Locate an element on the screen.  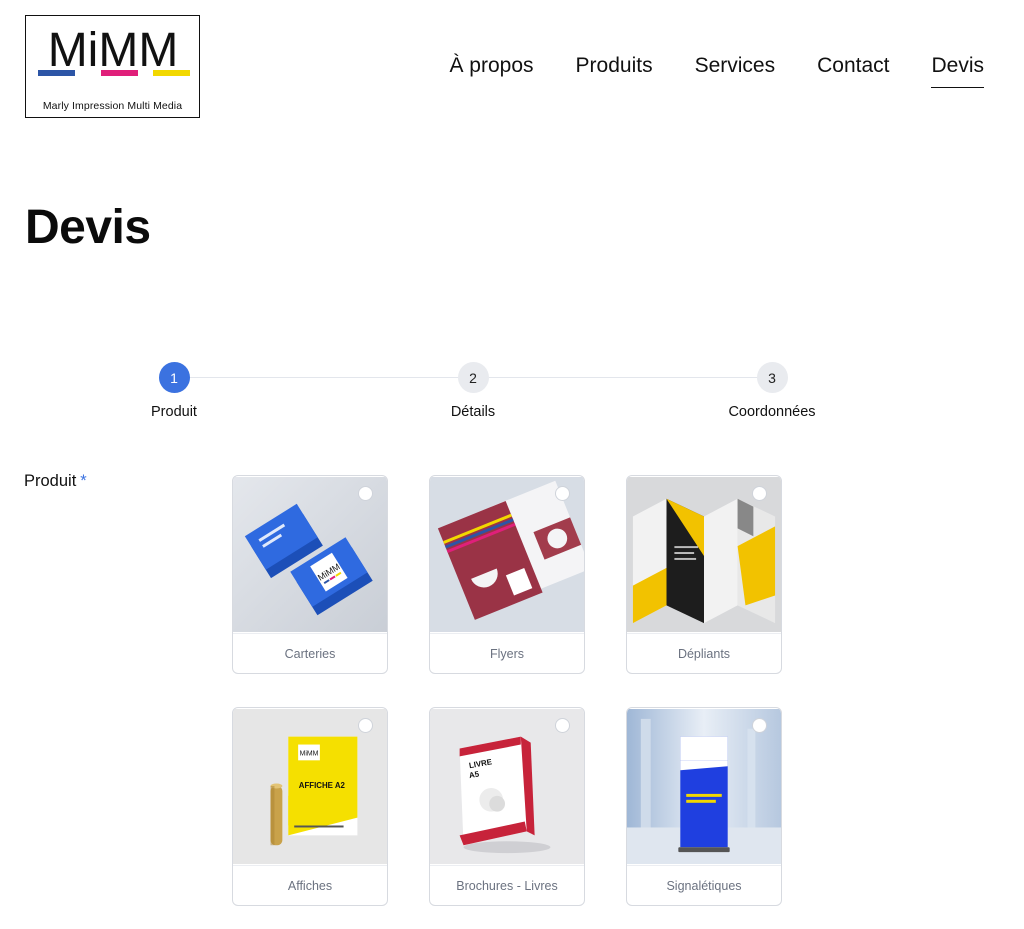
product-label: Signalétiques is located at coordinates (704, 885).